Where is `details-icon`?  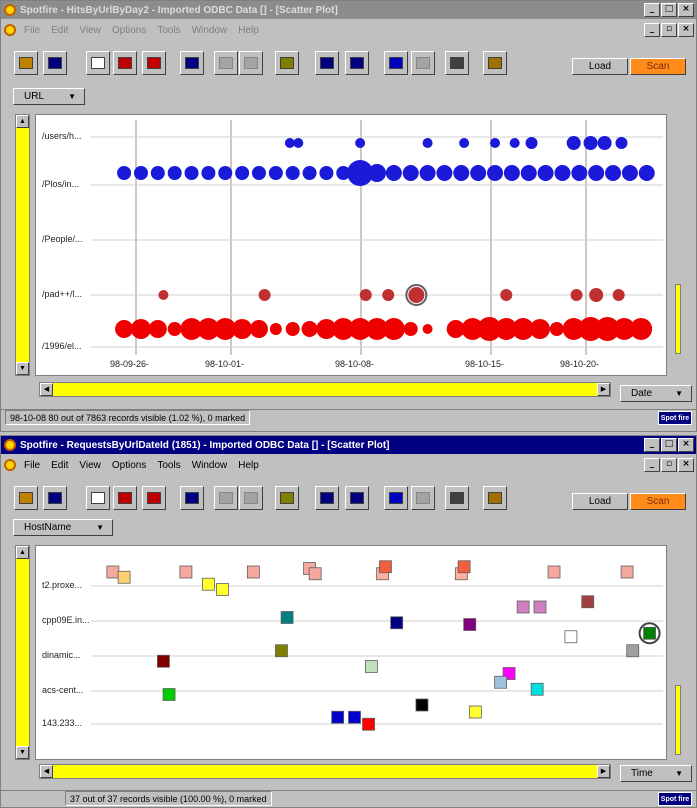 details-icon is located at coordinates (357, 498).